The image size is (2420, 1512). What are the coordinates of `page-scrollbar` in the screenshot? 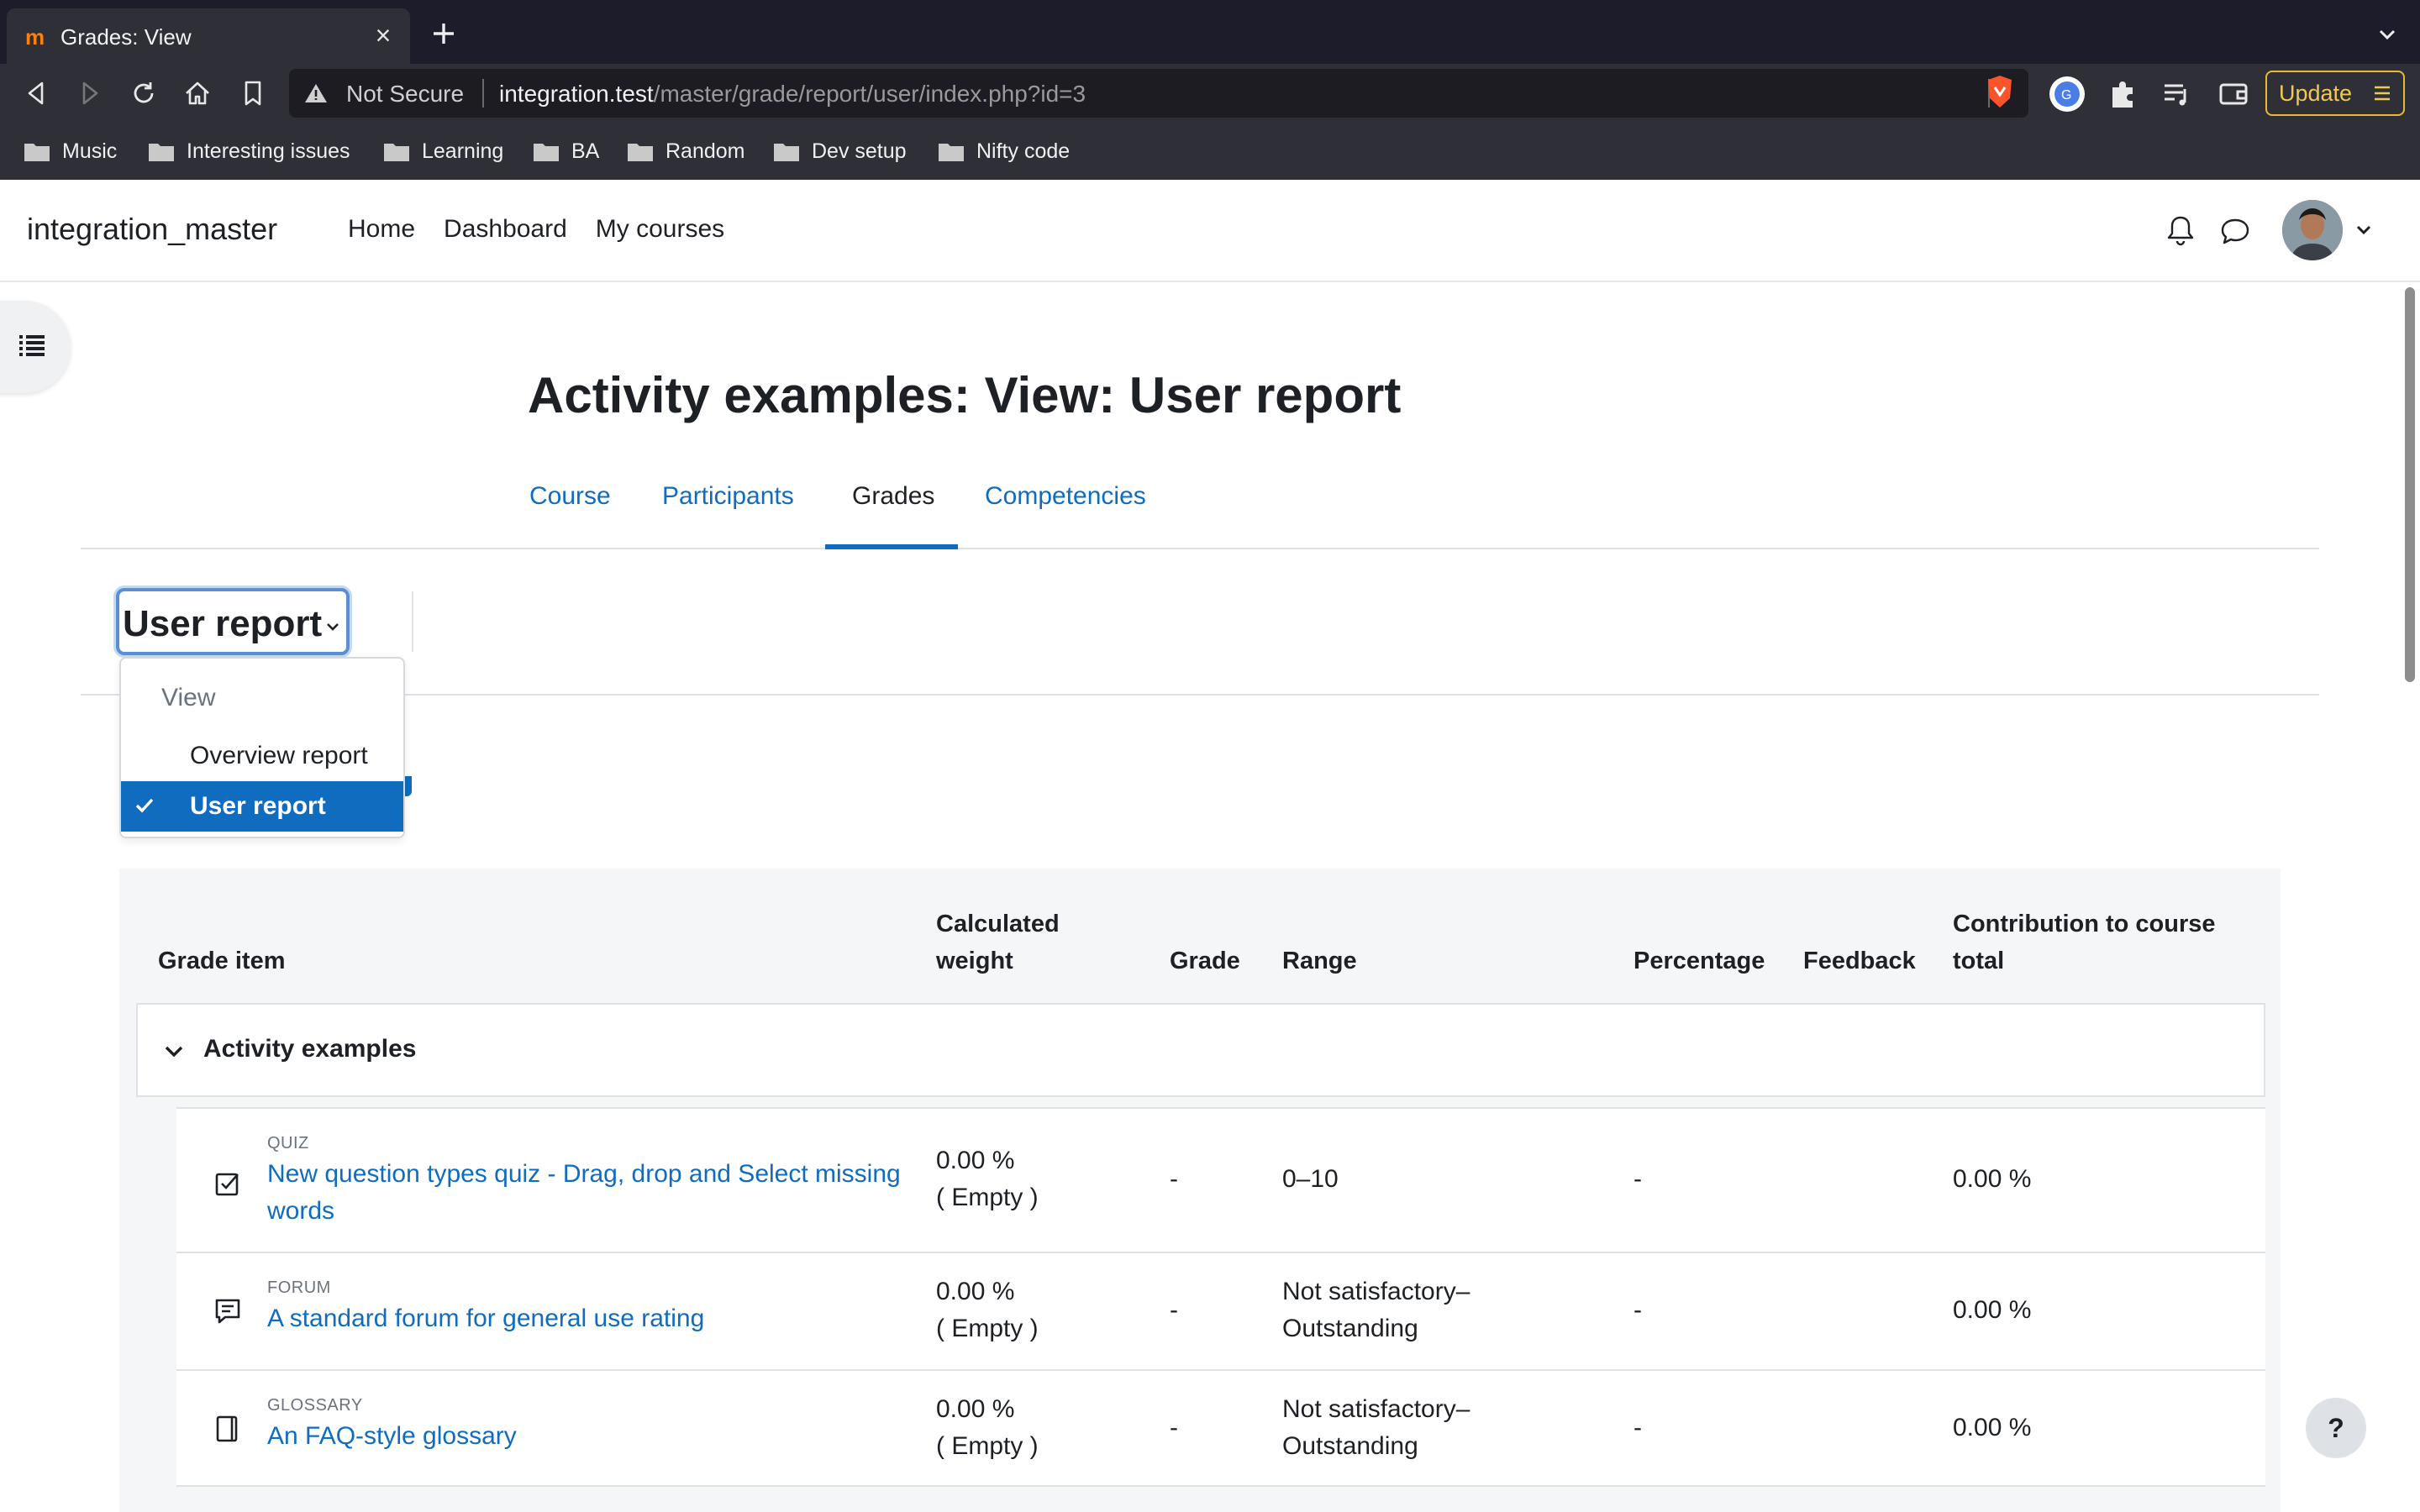 It's located at (2410, 897).